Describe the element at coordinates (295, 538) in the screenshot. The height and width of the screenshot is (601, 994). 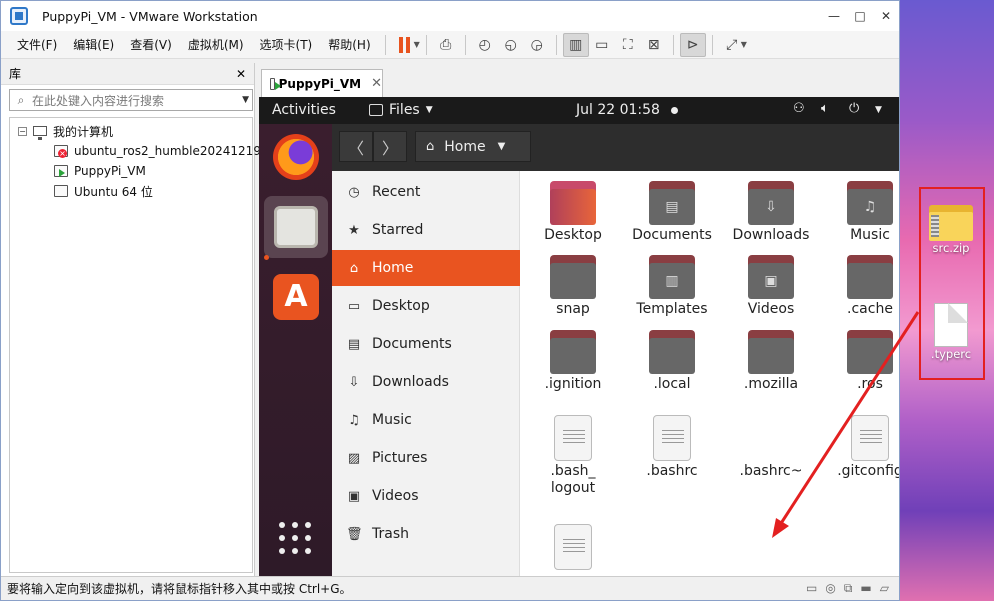
I see `show-apps-icon` at that location.